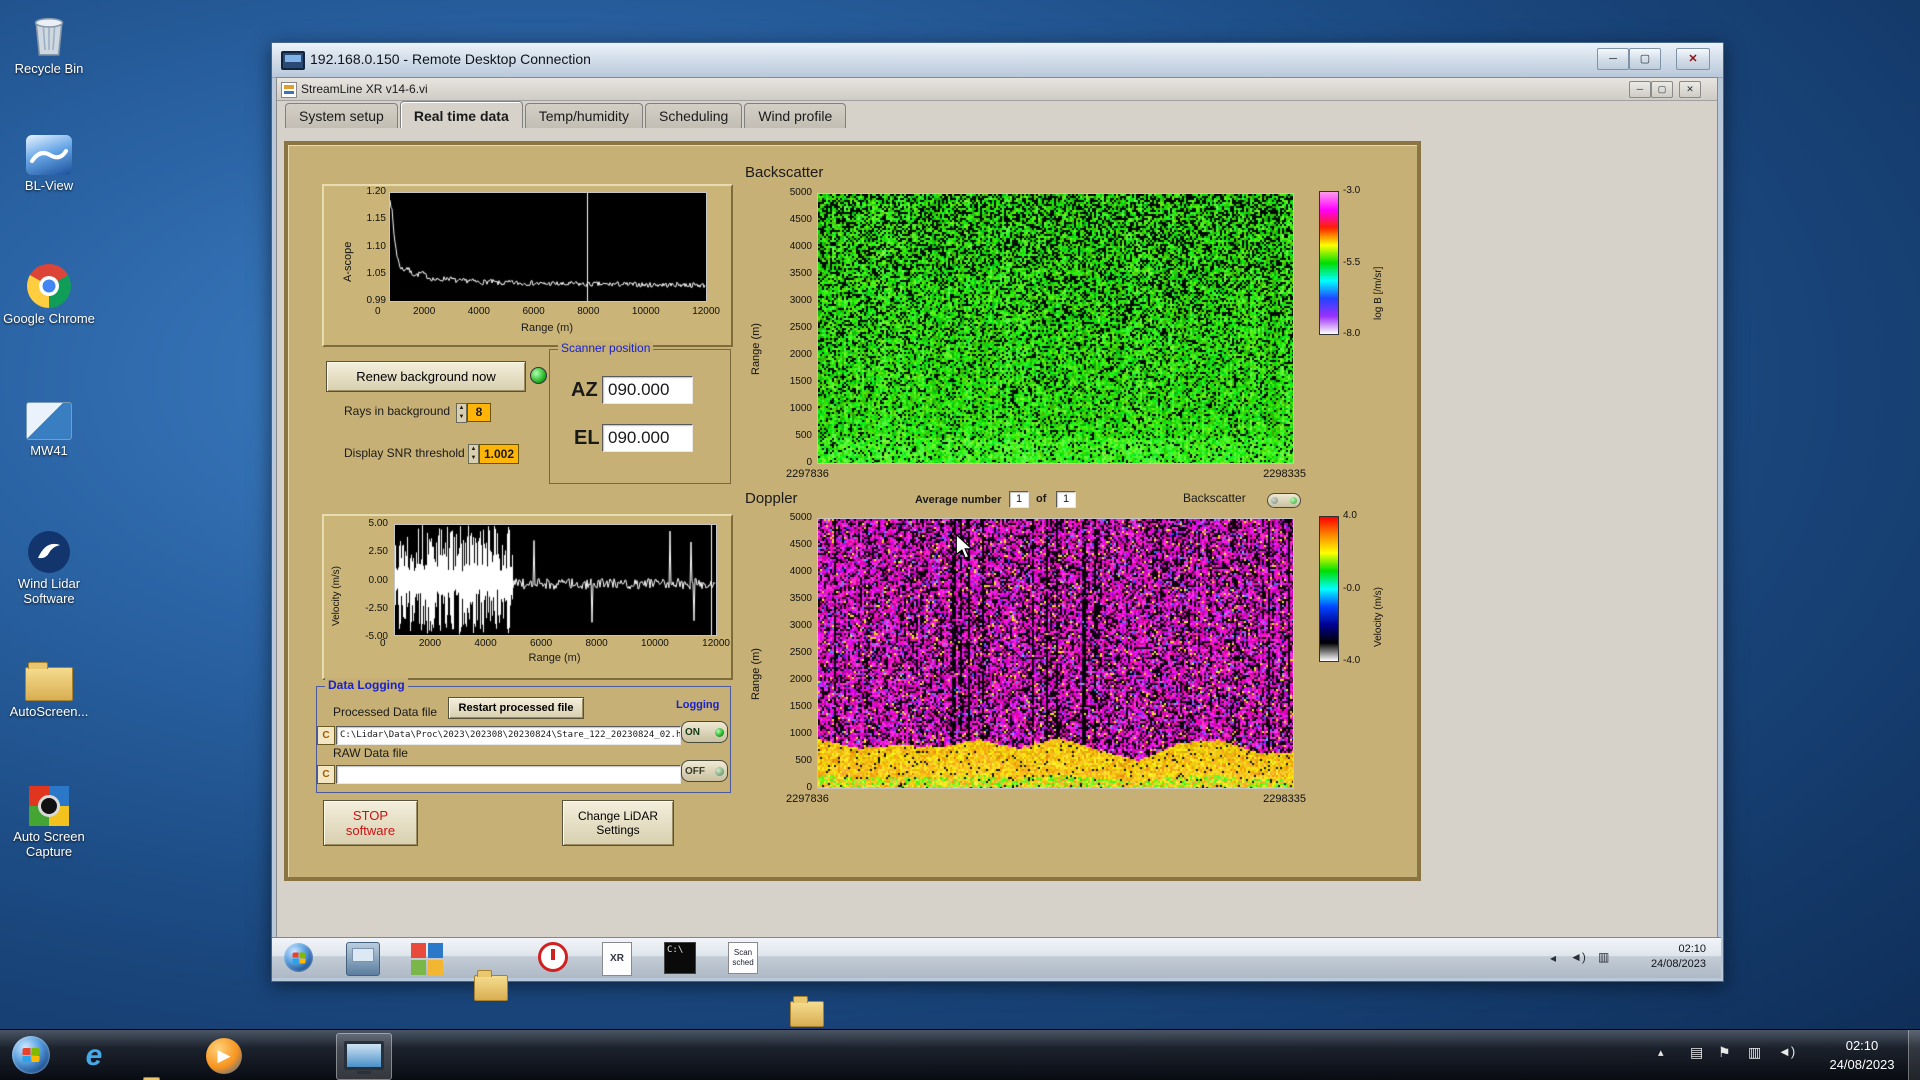 This screenshot has height=1080, width=1920. I want to click on scan-icon-text: Scan, so click(743, 952).